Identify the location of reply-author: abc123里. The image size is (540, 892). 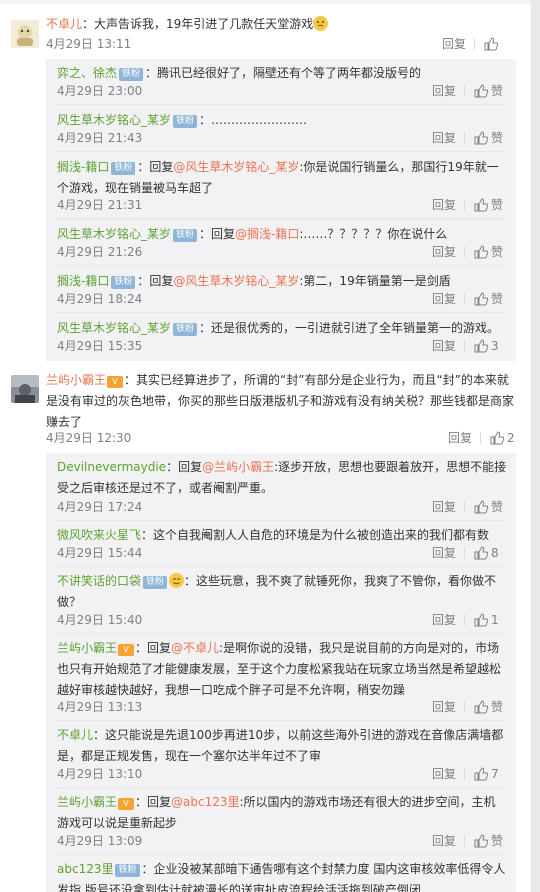
(85, 869).